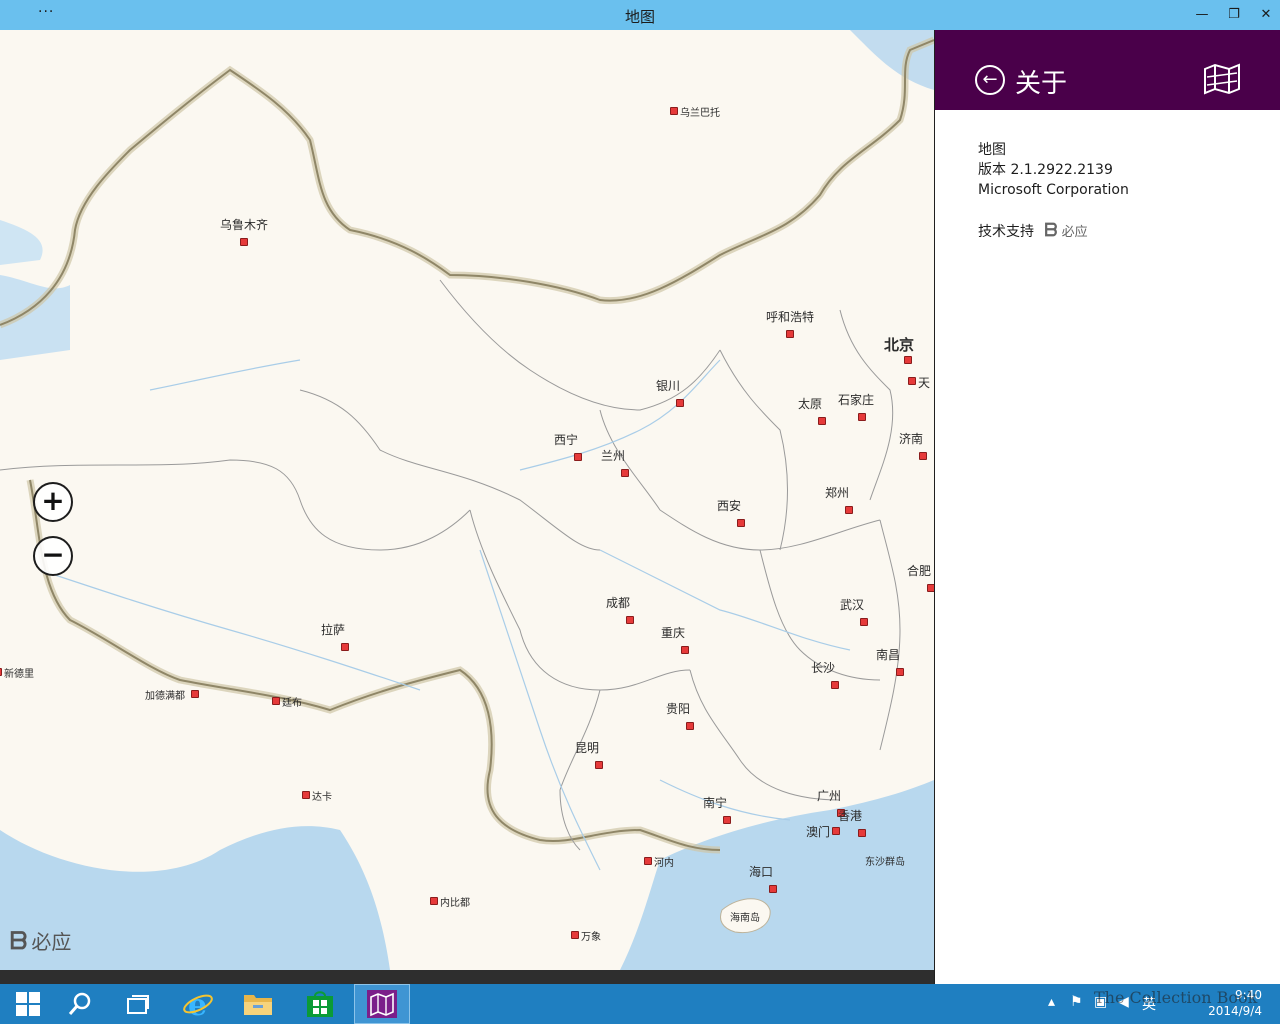  What do you see at coordinates (455, 901) in the screenshot?
I see `city-label: 内比都` at bounding box center [455, 901].